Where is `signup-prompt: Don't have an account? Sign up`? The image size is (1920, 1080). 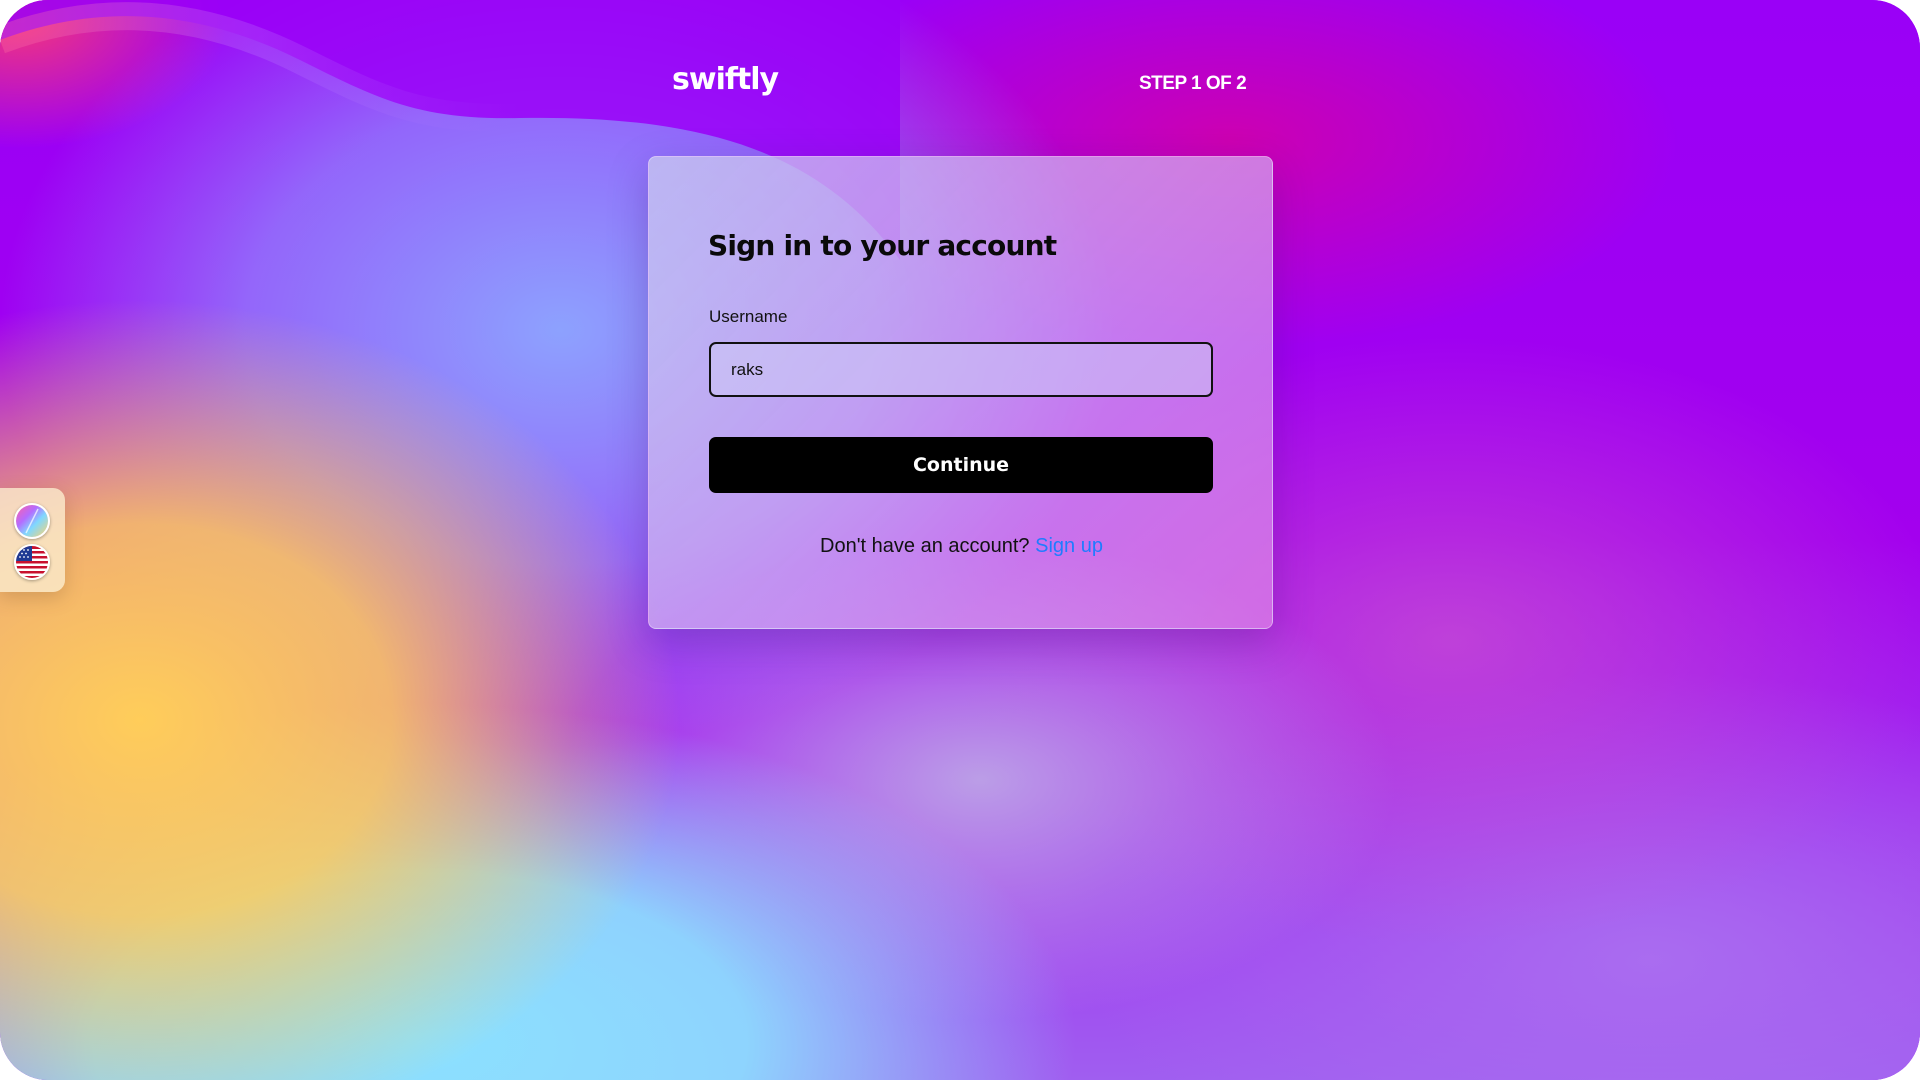
signup-prompt: Don't have an account? Sign up is located at coordinates (961, 546).